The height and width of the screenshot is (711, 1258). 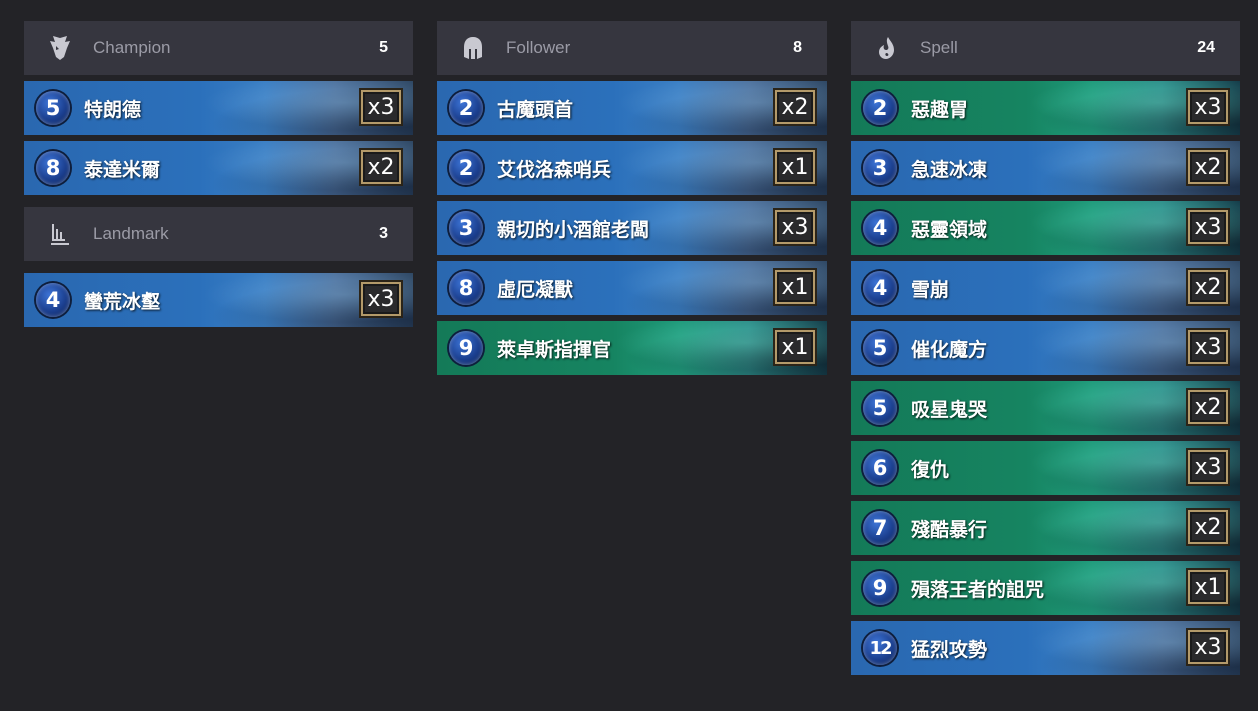 What do you see at coordinates (930, 469) in the screenshot?
I see `card-name: 復仇` at bounding box center [930, 469].